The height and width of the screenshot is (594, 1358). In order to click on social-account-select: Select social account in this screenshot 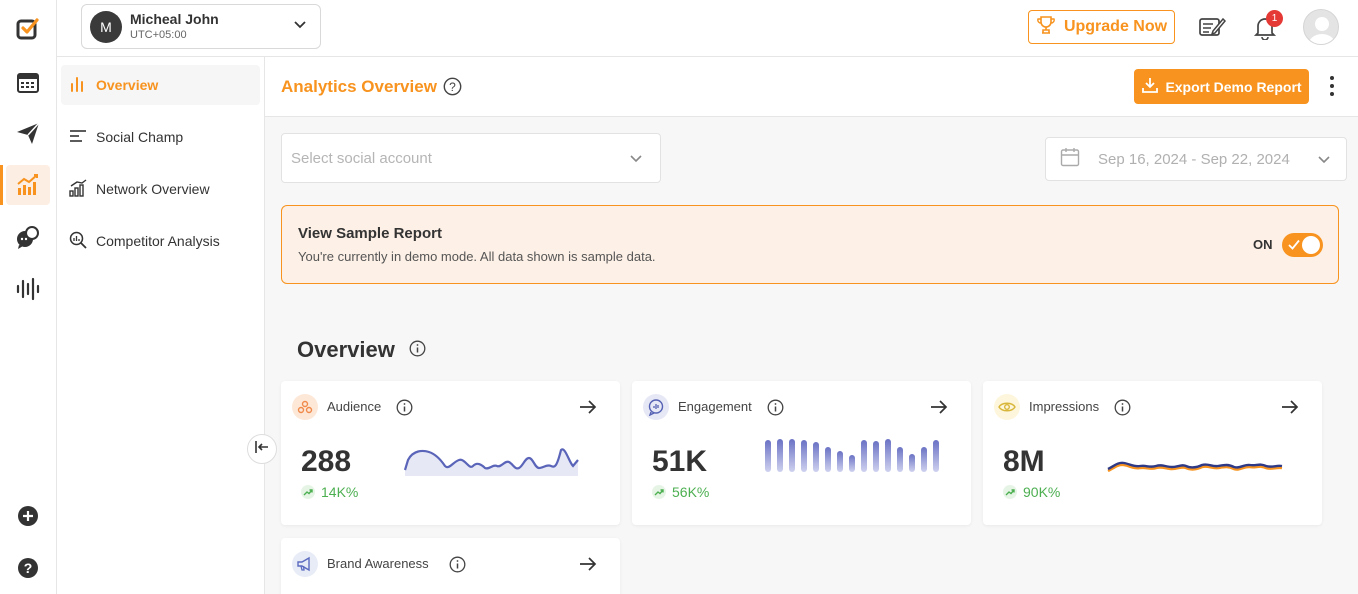, I will do `click(471, 158)`.